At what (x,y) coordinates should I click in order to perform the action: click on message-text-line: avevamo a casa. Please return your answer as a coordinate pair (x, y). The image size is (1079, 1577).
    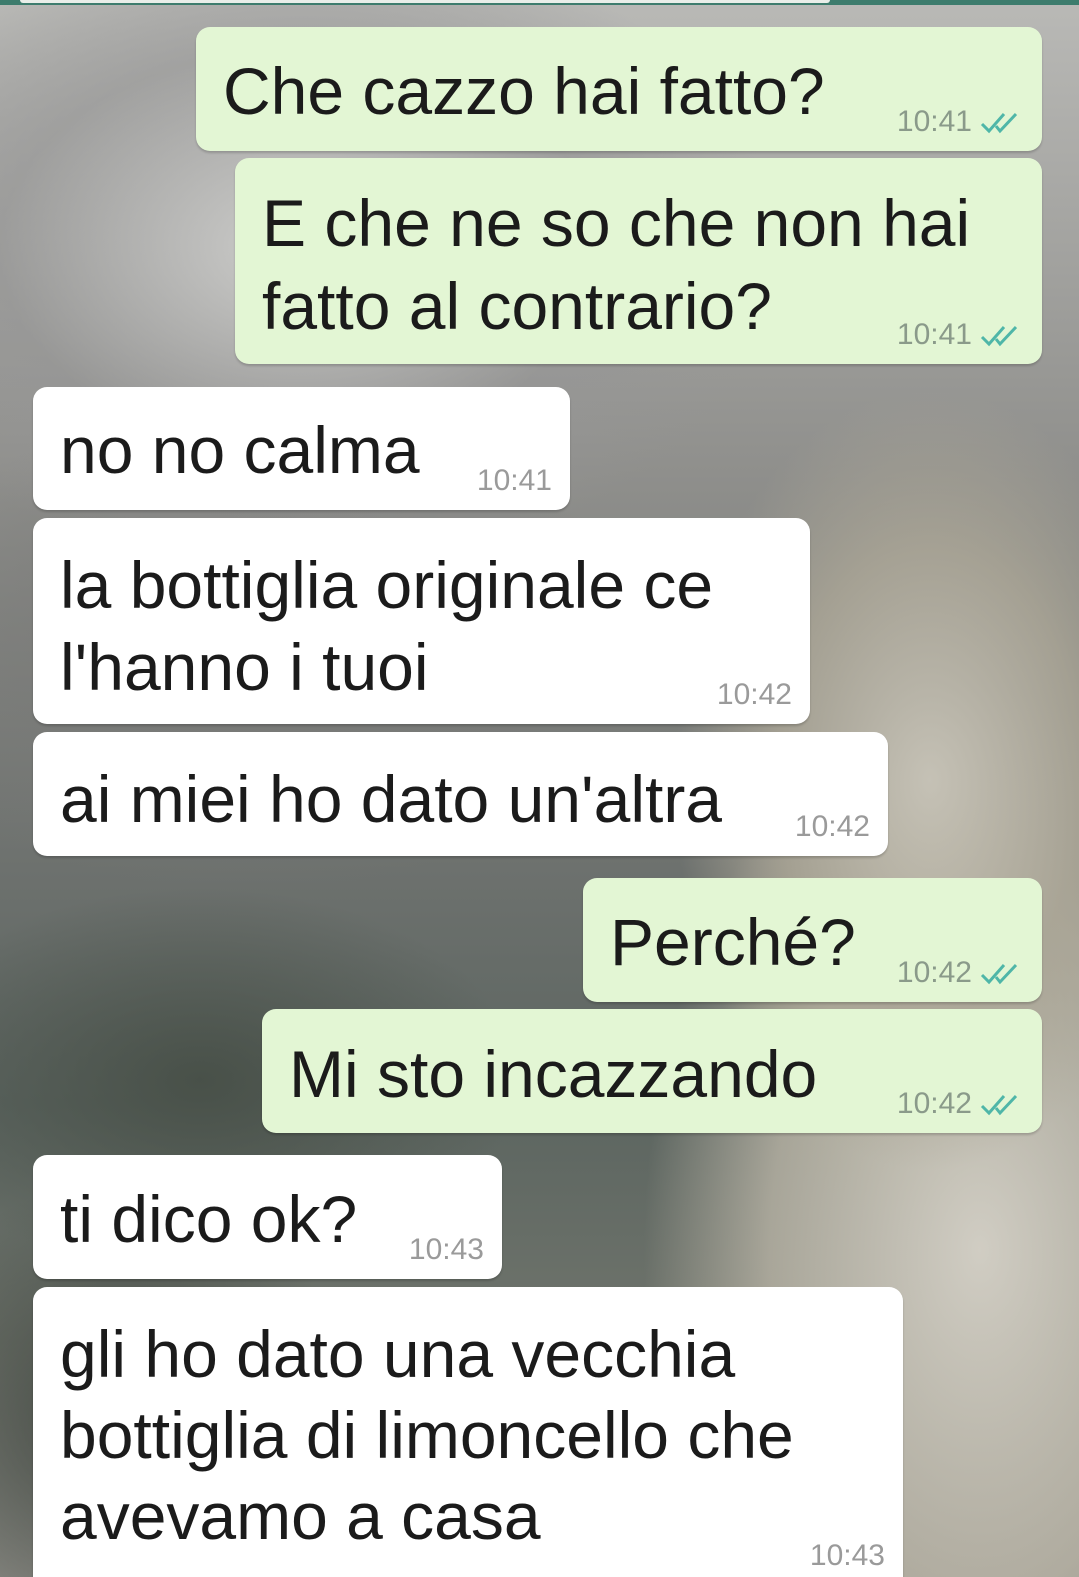
    Looking at the image, I should click on (300, 1516).